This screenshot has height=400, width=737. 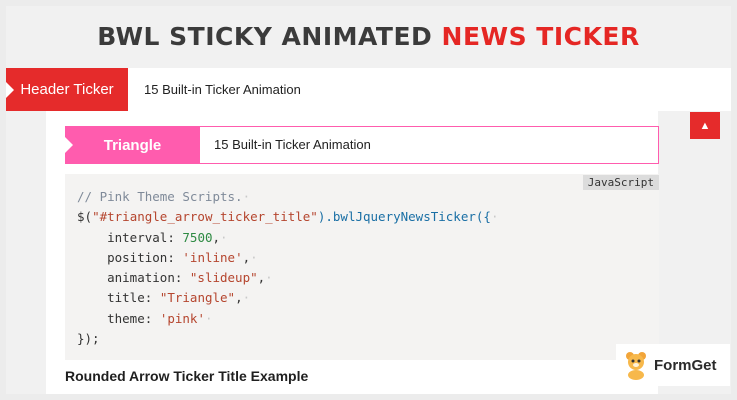 I want to click on header-ticker-item: 15 Built-in Ticker Animation, so click(x=222, y=89).